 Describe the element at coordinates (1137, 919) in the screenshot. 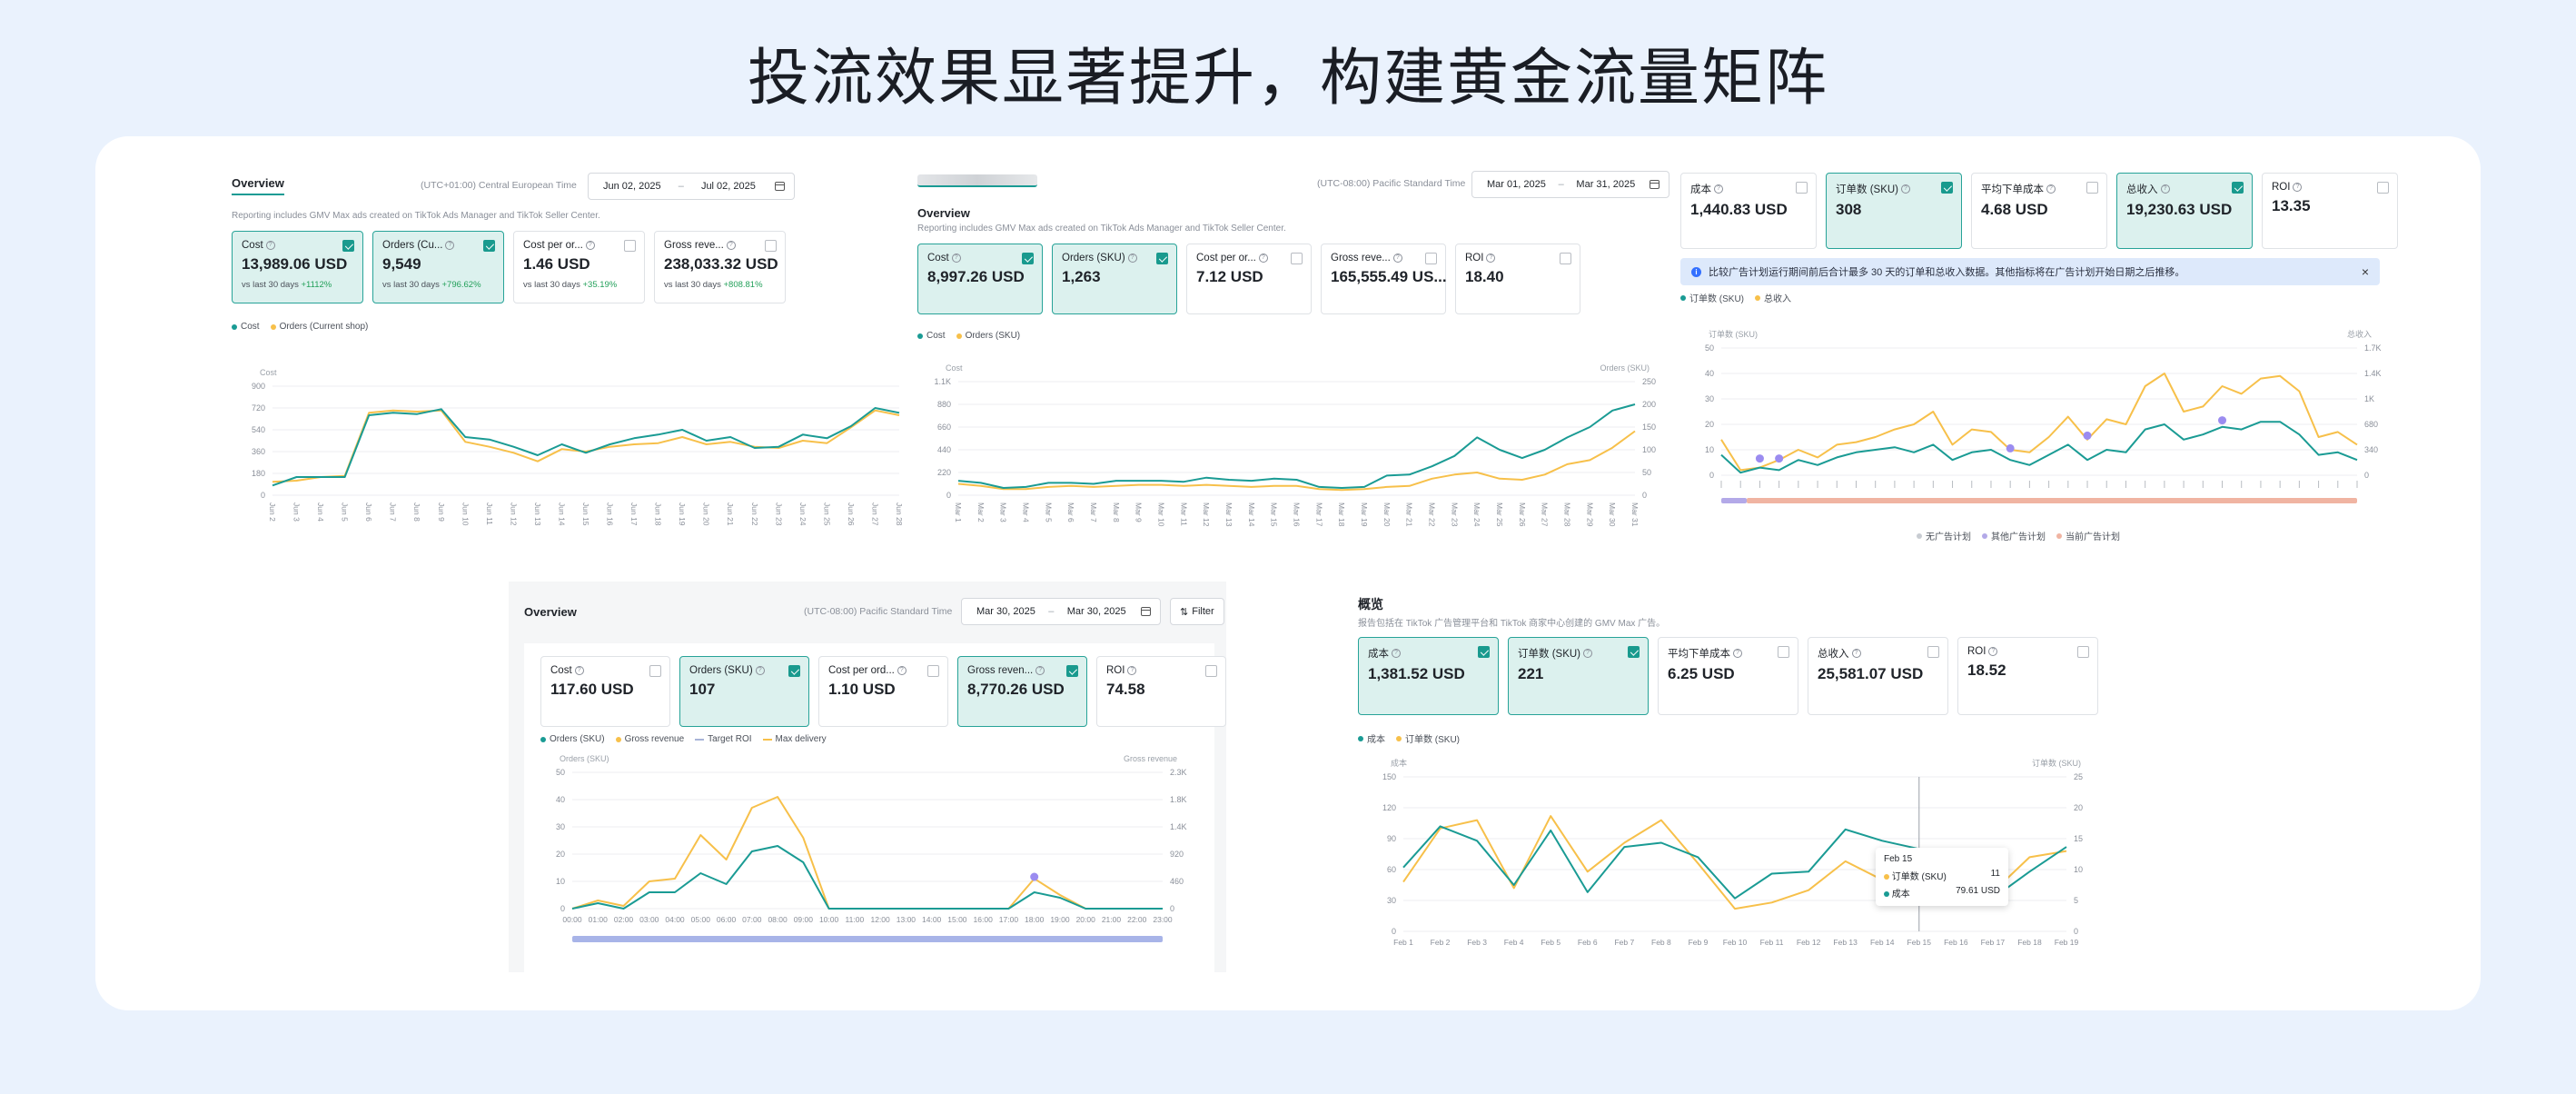

I see `x-tick-label: 22:00` at that location.